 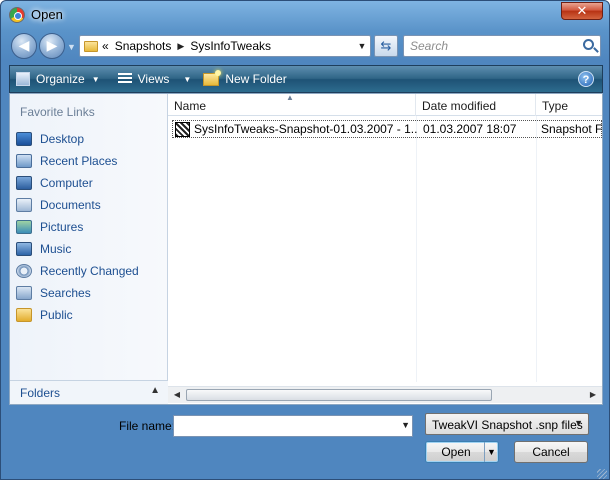 What do you see at coordinates (23, 79) in the screenshot?
I see `organize-icon` at bounding box center [23, 79].